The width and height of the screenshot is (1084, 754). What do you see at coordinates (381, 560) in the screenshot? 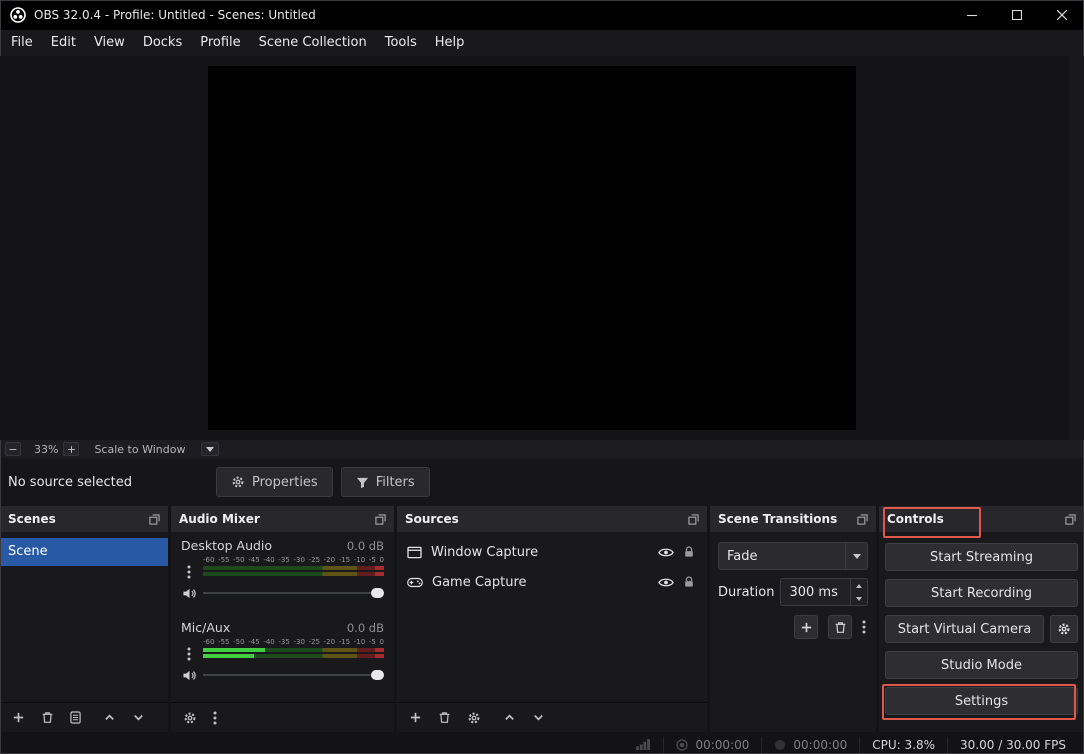
I see `db-tick: 0` at bounding box center [381, 560].